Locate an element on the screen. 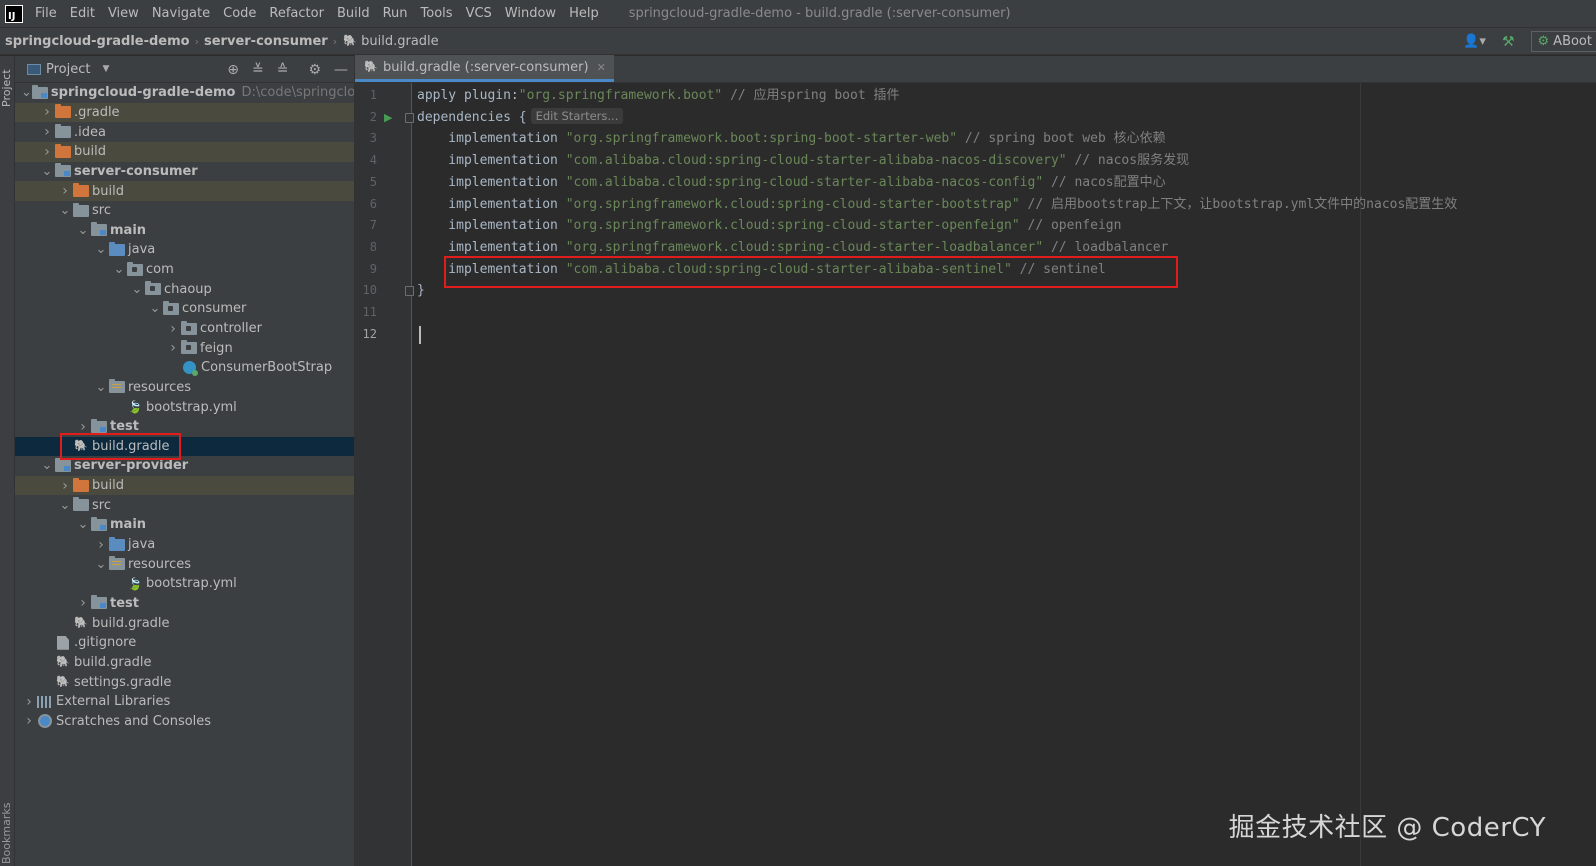 Image resolution: width=1596 pixels, height=866 pixels. intellij-logo-icon: IJ is located at coordinates (14, 13).